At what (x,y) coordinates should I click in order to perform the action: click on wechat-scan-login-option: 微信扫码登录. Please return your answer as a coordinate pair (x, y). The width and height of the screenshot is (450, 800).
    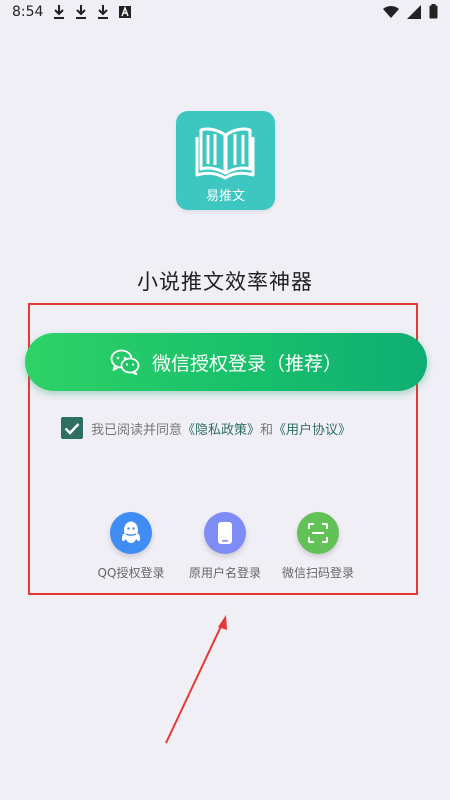
    Looking at the image, I should click on (318, 546).